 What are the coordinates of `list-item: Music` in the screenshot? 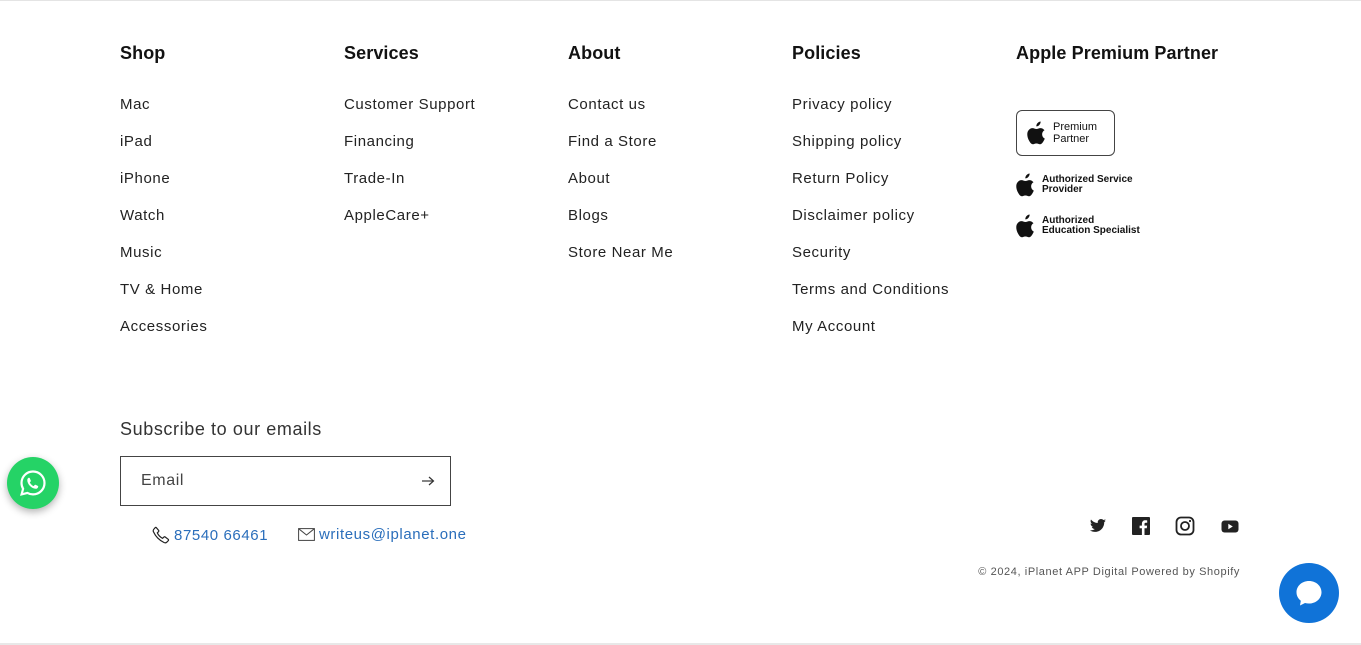 It's located at (163, 262).